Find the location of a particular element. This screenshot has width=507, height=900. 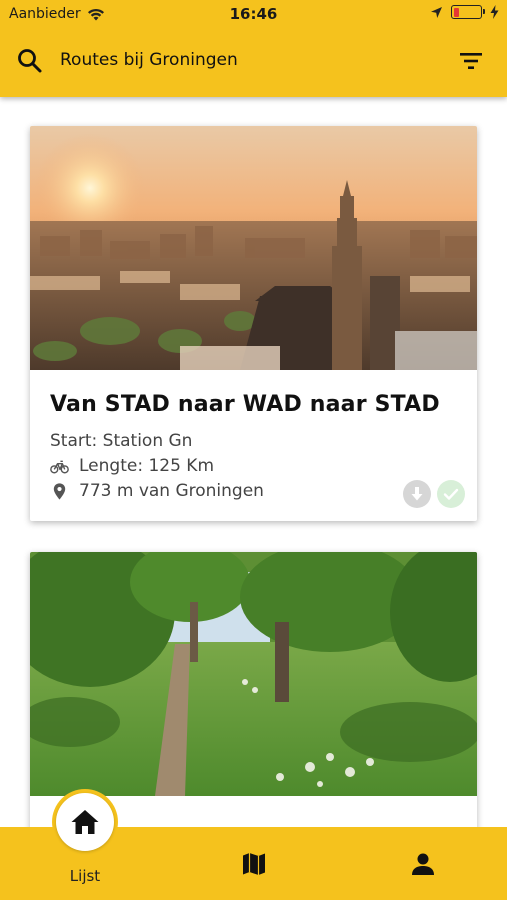

battery-icon is located at coordinates (468, 12).